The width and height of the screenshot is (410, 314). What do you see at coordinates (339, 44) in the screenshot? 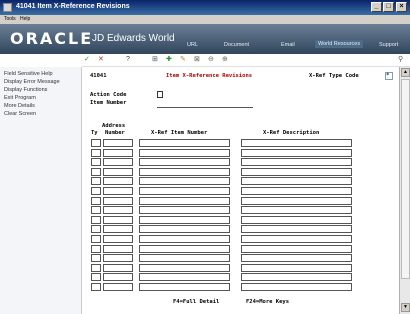
I see `nav-world-resources: World Resources` at bounding box center [339, 44].